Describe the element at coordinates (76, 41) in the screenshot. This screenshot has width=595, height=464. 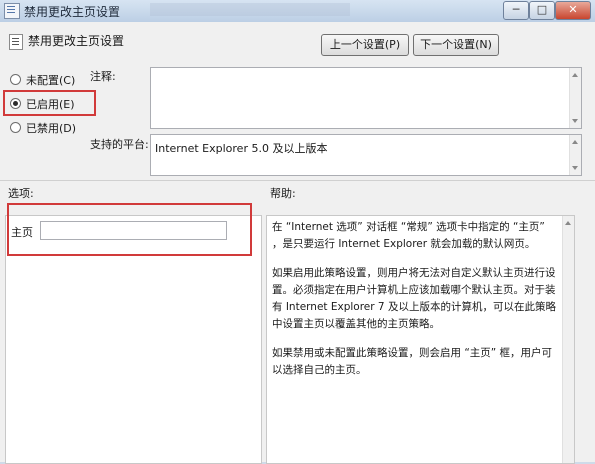
I see `setting-title: 禁用更改主页设置` at that location.